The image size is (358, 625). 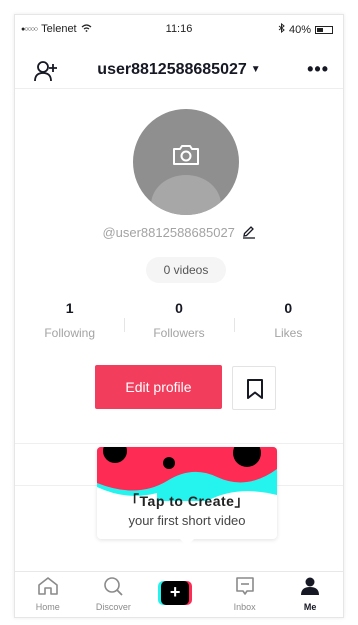 I want to click on favorites-button, so click(x=254, y=388).